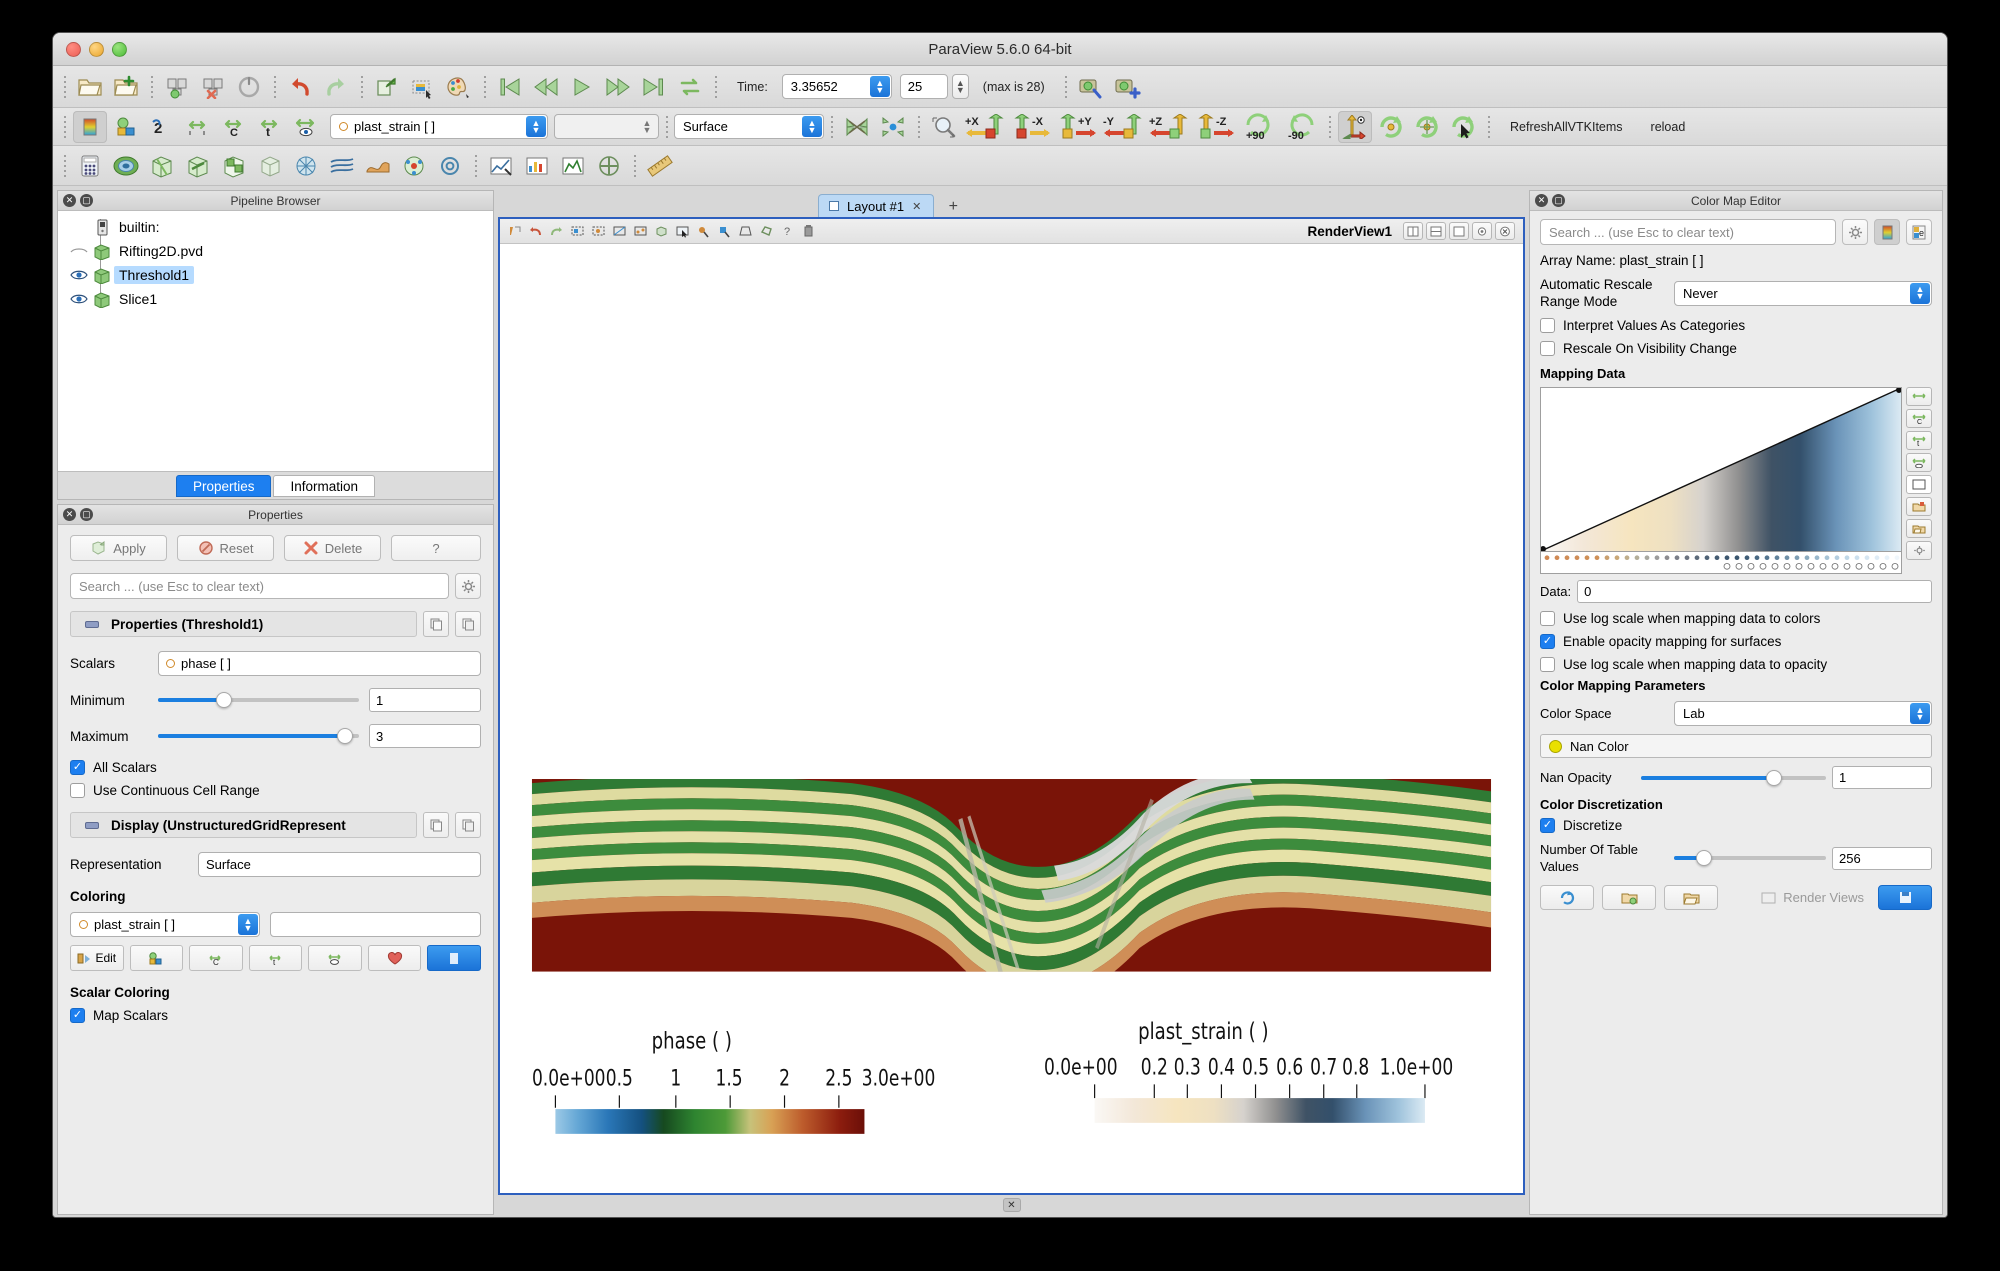 The height and width of the screenshot is (1271, 2000). Describe the element at coordinates (1011, 1205) in the screenshot. I see `close-layout-icon: ✕` at that location.